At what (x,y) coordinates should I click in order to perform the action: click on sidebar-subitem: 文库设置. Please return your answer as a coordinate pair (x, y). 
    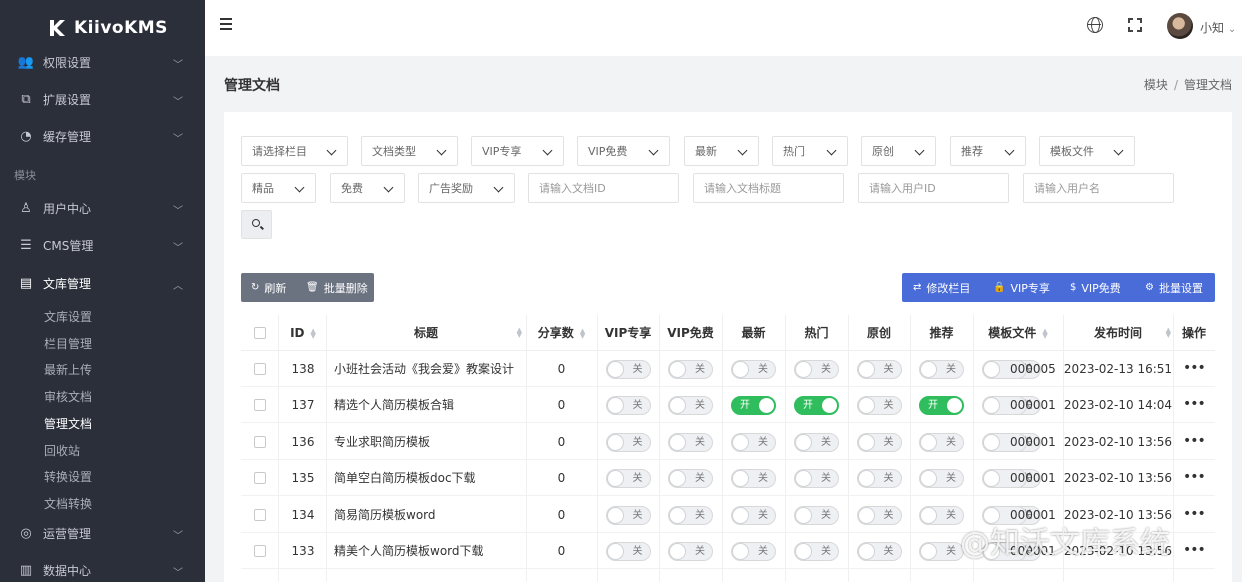
    Looking at the image, I should click on (68, 316).